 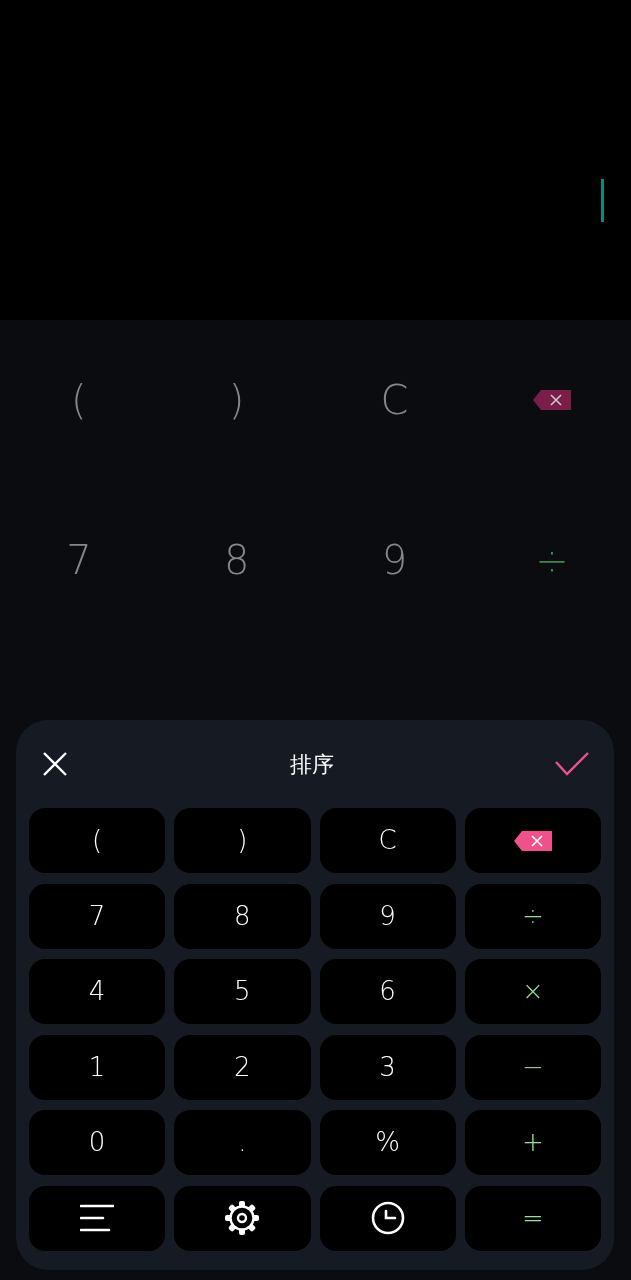 What do you see at coordinates (532, 916) in the screenshot?
I see `operator-button: ÷` at bounding box center [532, 916].